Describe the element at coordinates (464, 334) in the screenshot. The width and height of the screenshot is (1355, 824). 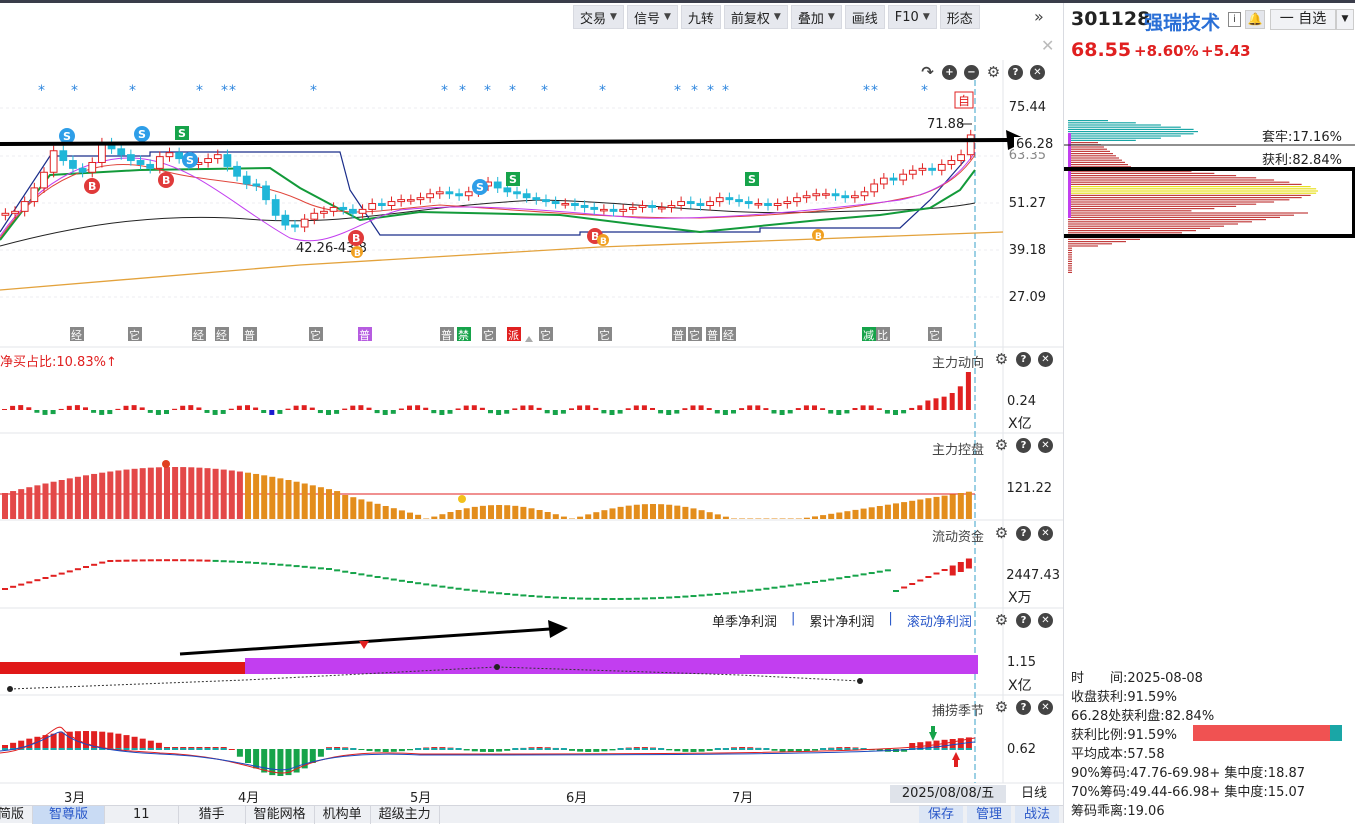
I see `signal-tag: 禁` at that location.